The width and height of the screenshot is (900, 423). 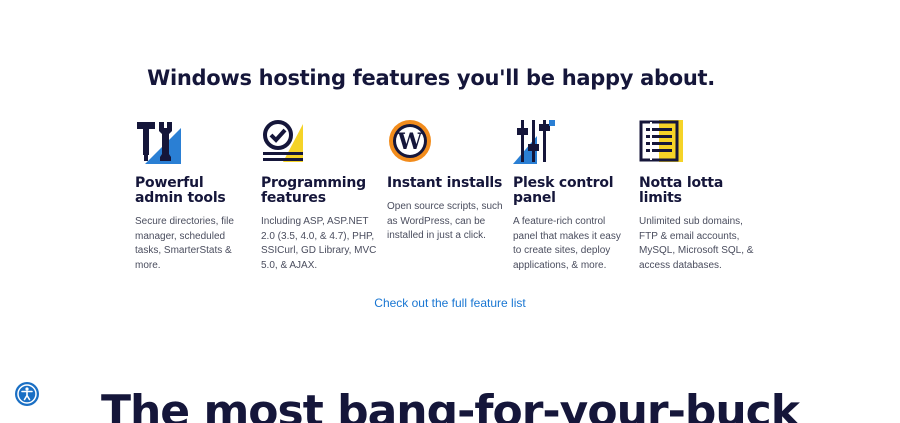 What do you see at coordinates (681, 190) in the screenshot?
I see `feature-title: Notta lotta limits` at bounding box center [681, 190].